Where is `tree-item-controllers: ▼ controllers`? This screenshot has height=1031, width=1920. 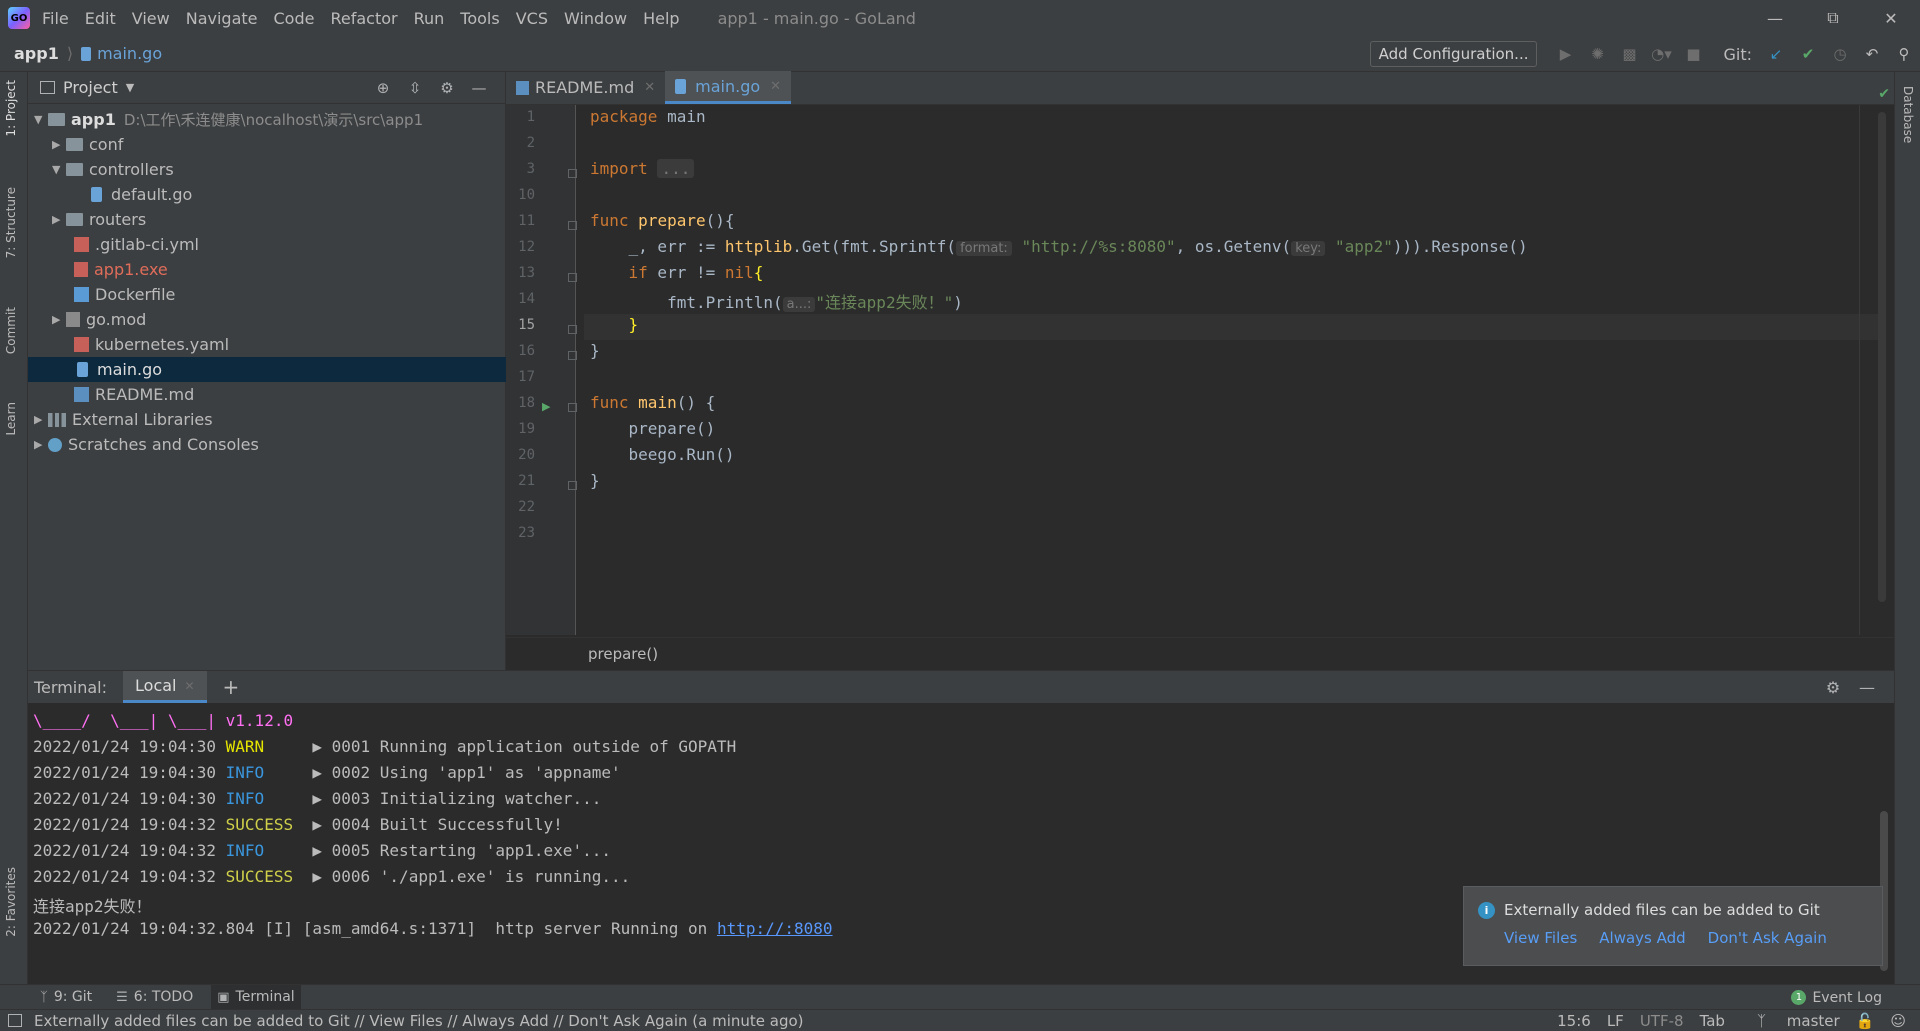
tree-item-controllers: ▼ controllers is located at coordinates (267, 169).